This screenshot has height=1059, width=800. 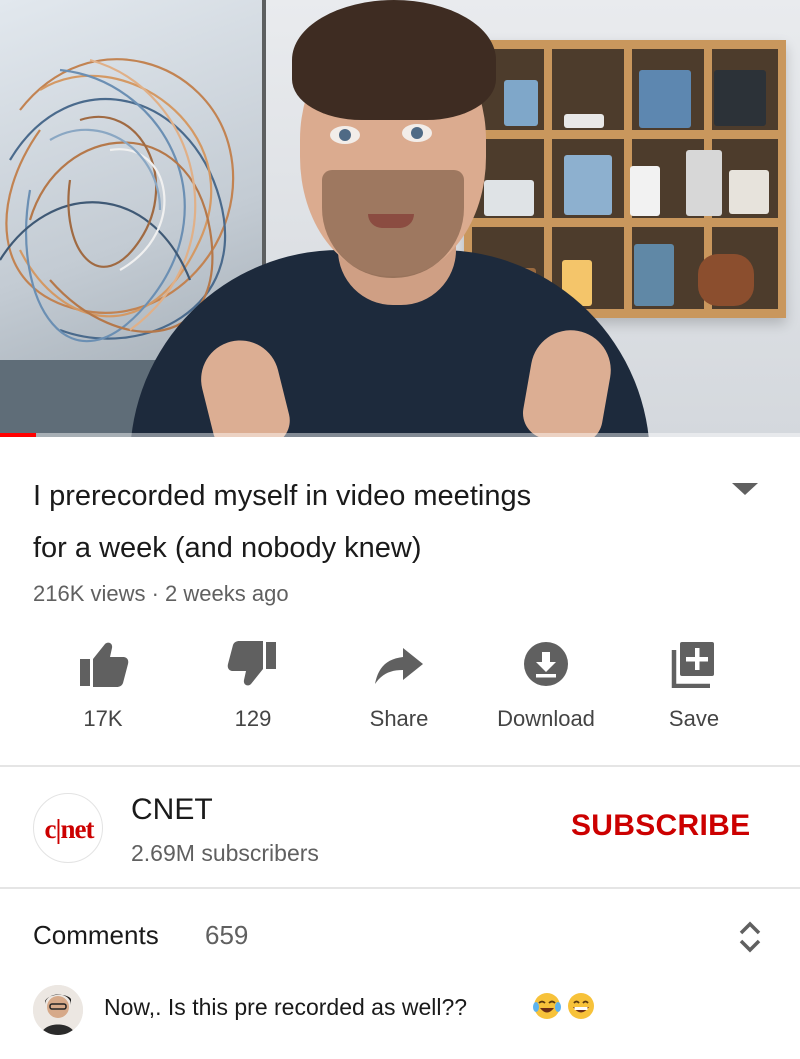 What do you see at coordinates (694, 718) in the screenshot?
I see `save-label: Save` at bounding box center [694, 718].